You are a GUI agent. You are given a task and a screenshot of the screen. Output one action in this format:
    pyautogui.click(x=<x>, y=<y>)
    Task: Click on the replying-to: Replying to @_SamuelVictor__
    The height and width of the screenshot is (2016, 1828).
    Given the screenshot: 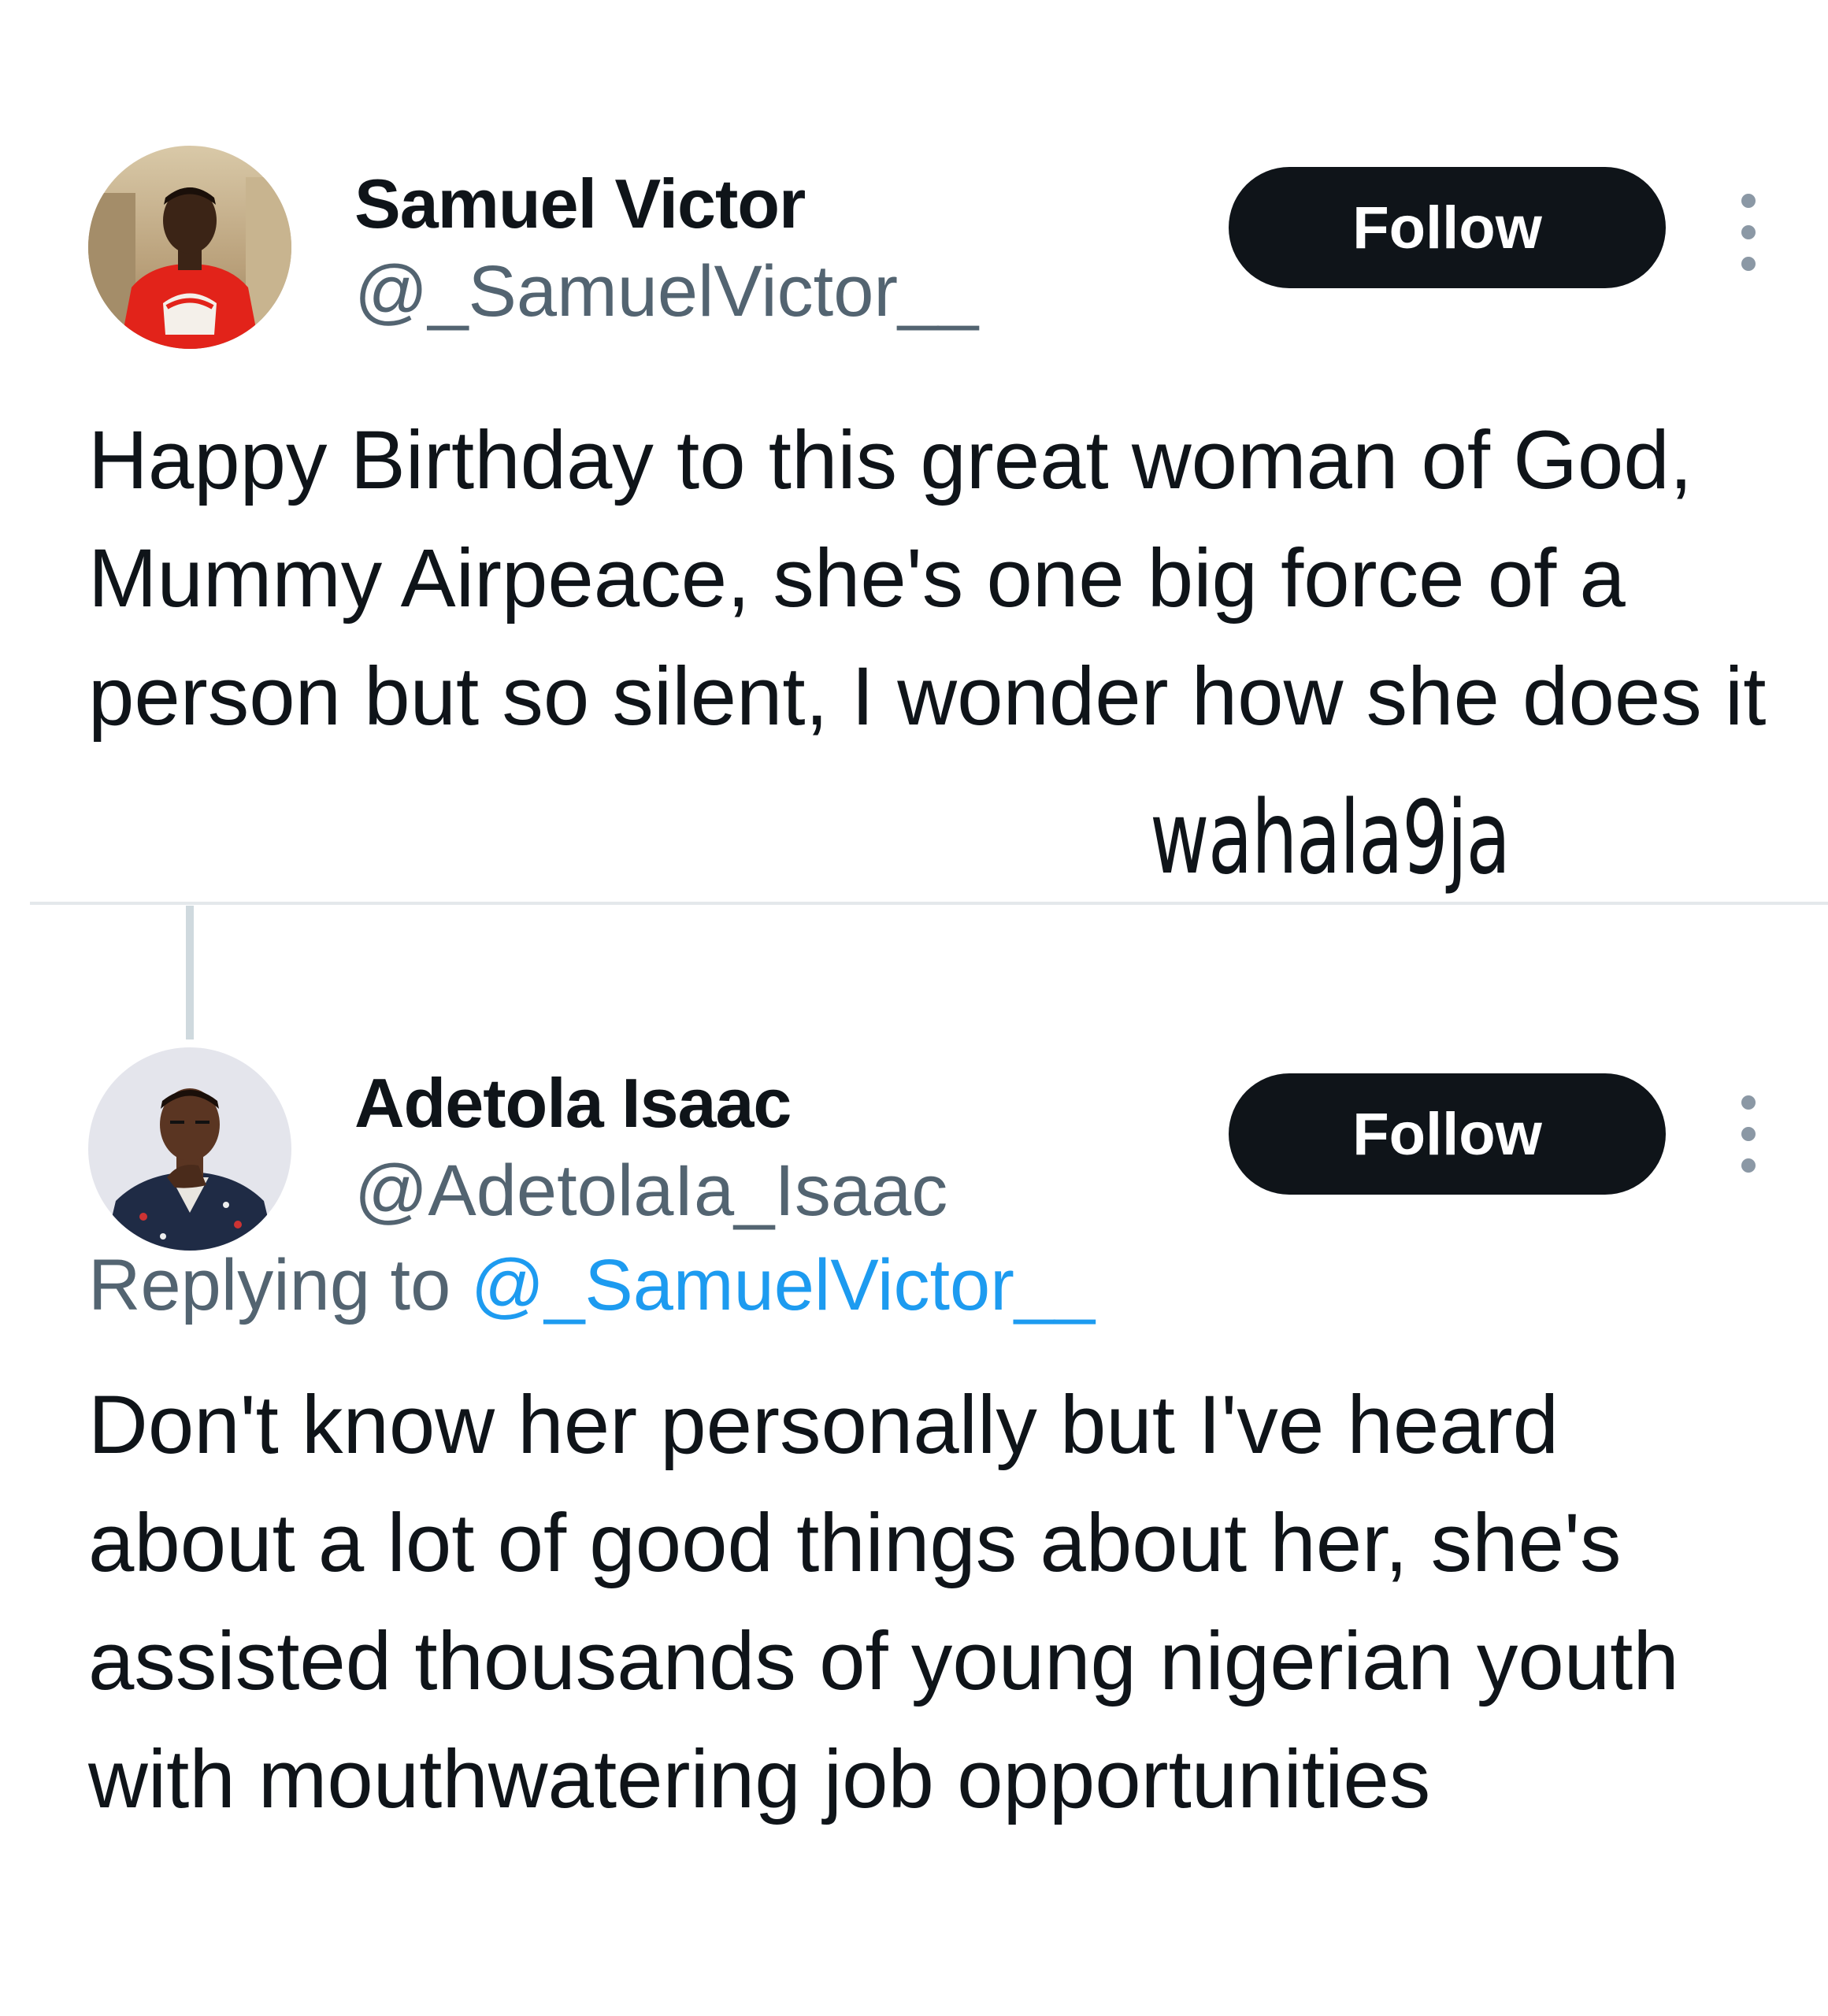 What is the action you would take?
    pyautogui.click(x=591, y=1285)
    